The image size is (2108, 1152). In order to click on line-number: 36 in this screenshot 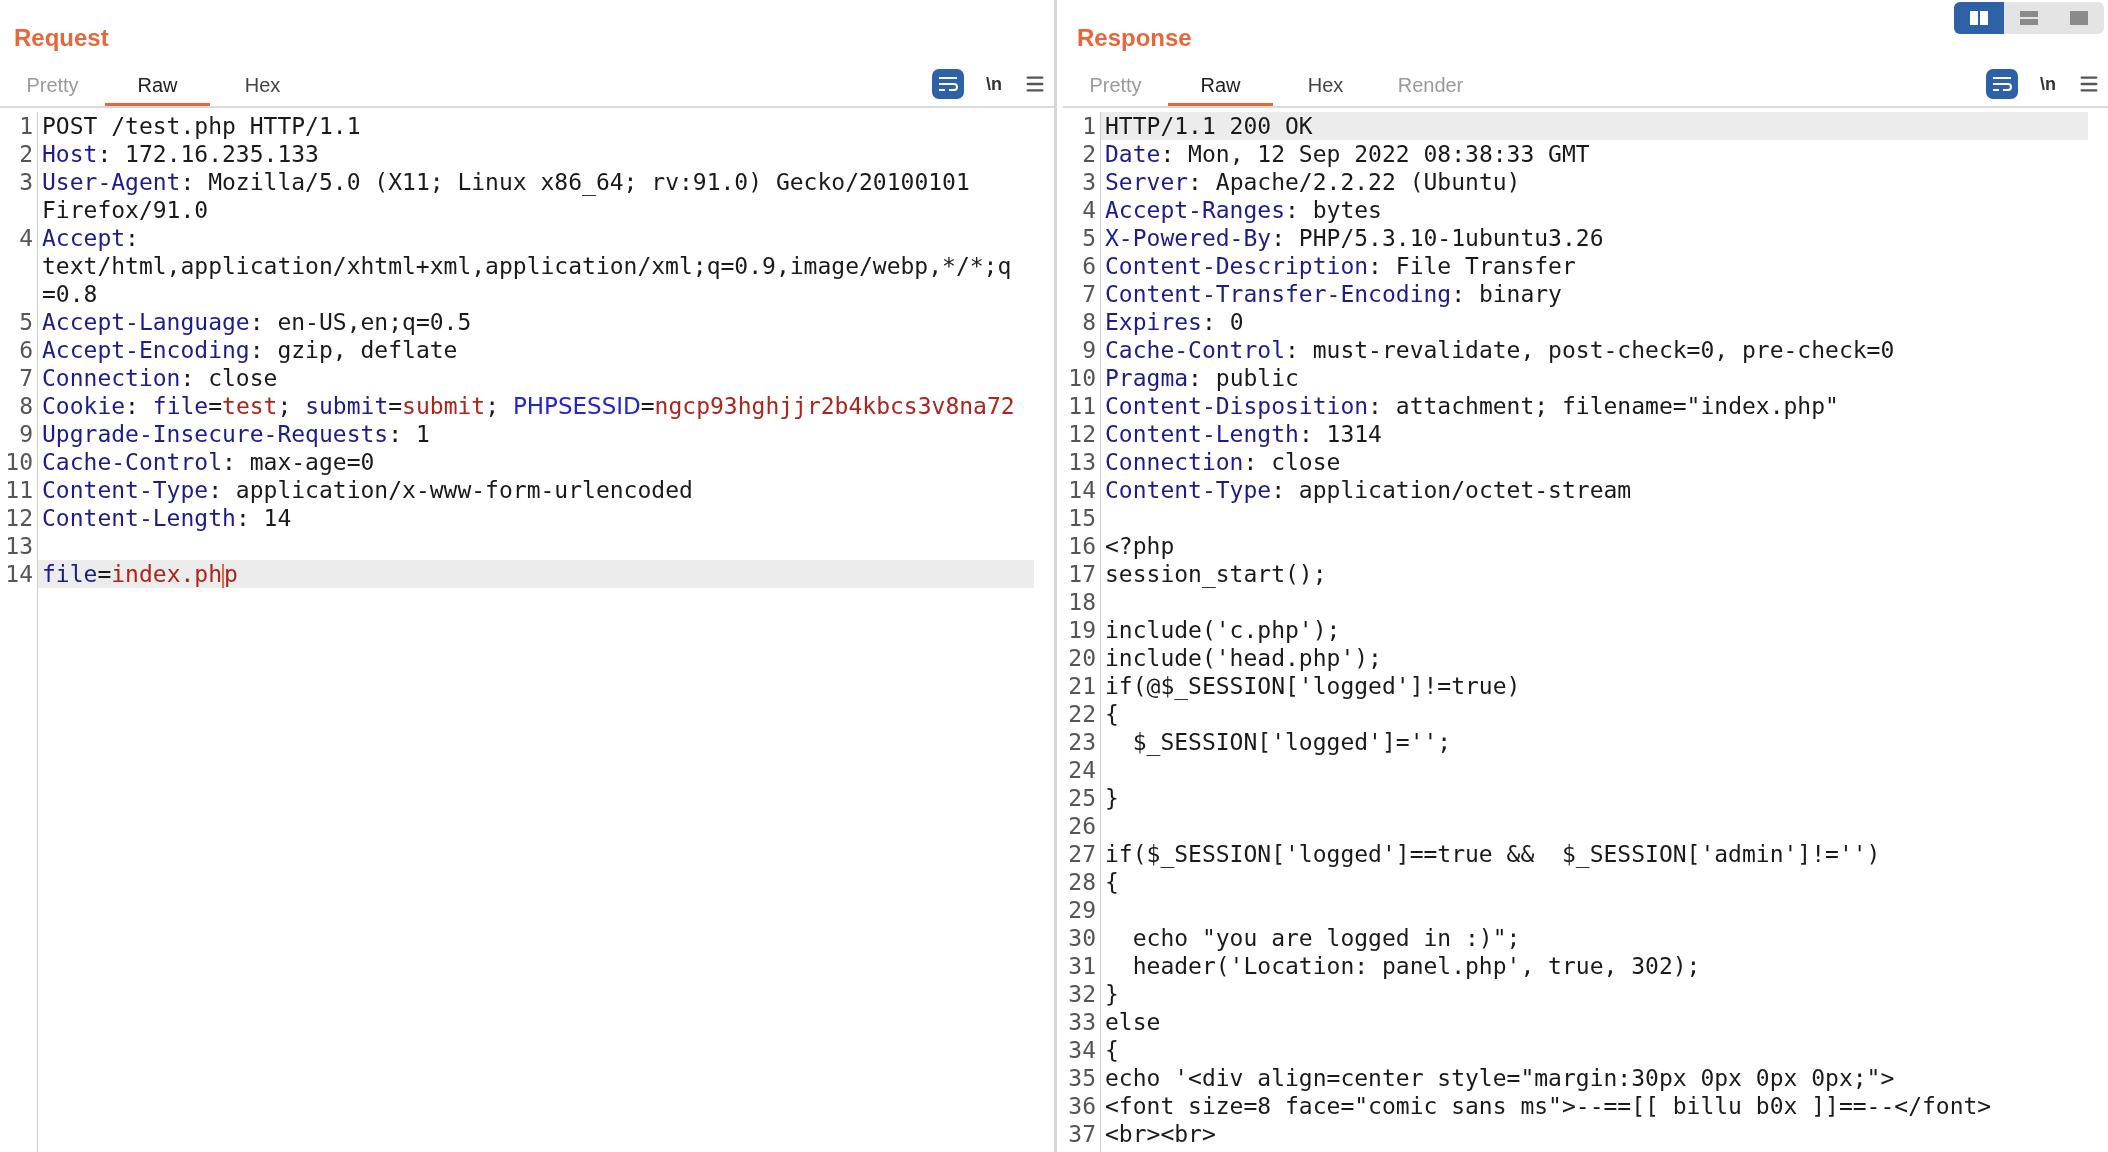, I will do `click(1082, 1106)`.